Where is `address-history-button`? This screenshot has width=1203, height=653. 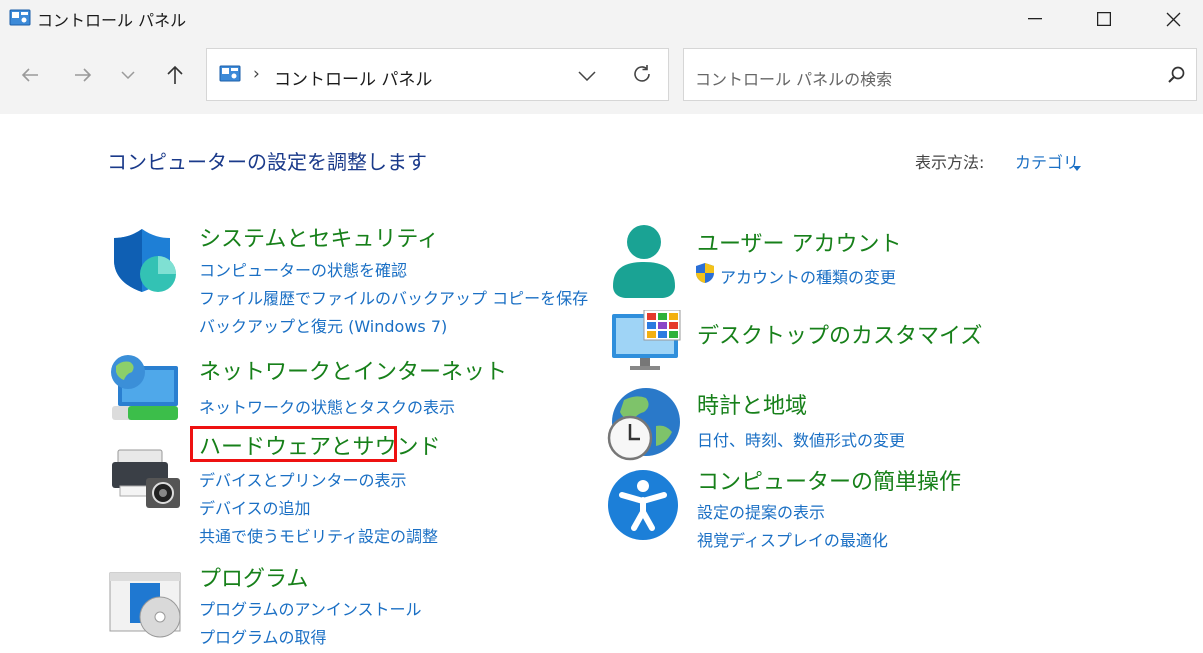
address-history-button is located at coordinates (587, 75).